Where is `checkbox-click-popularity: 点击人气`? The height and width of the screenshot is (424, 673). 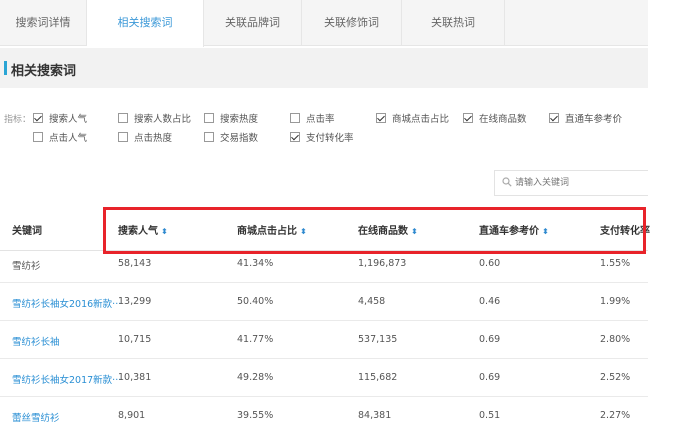
checkbox-click-popularity: 点击人气 is located at coordinates (60, 137).